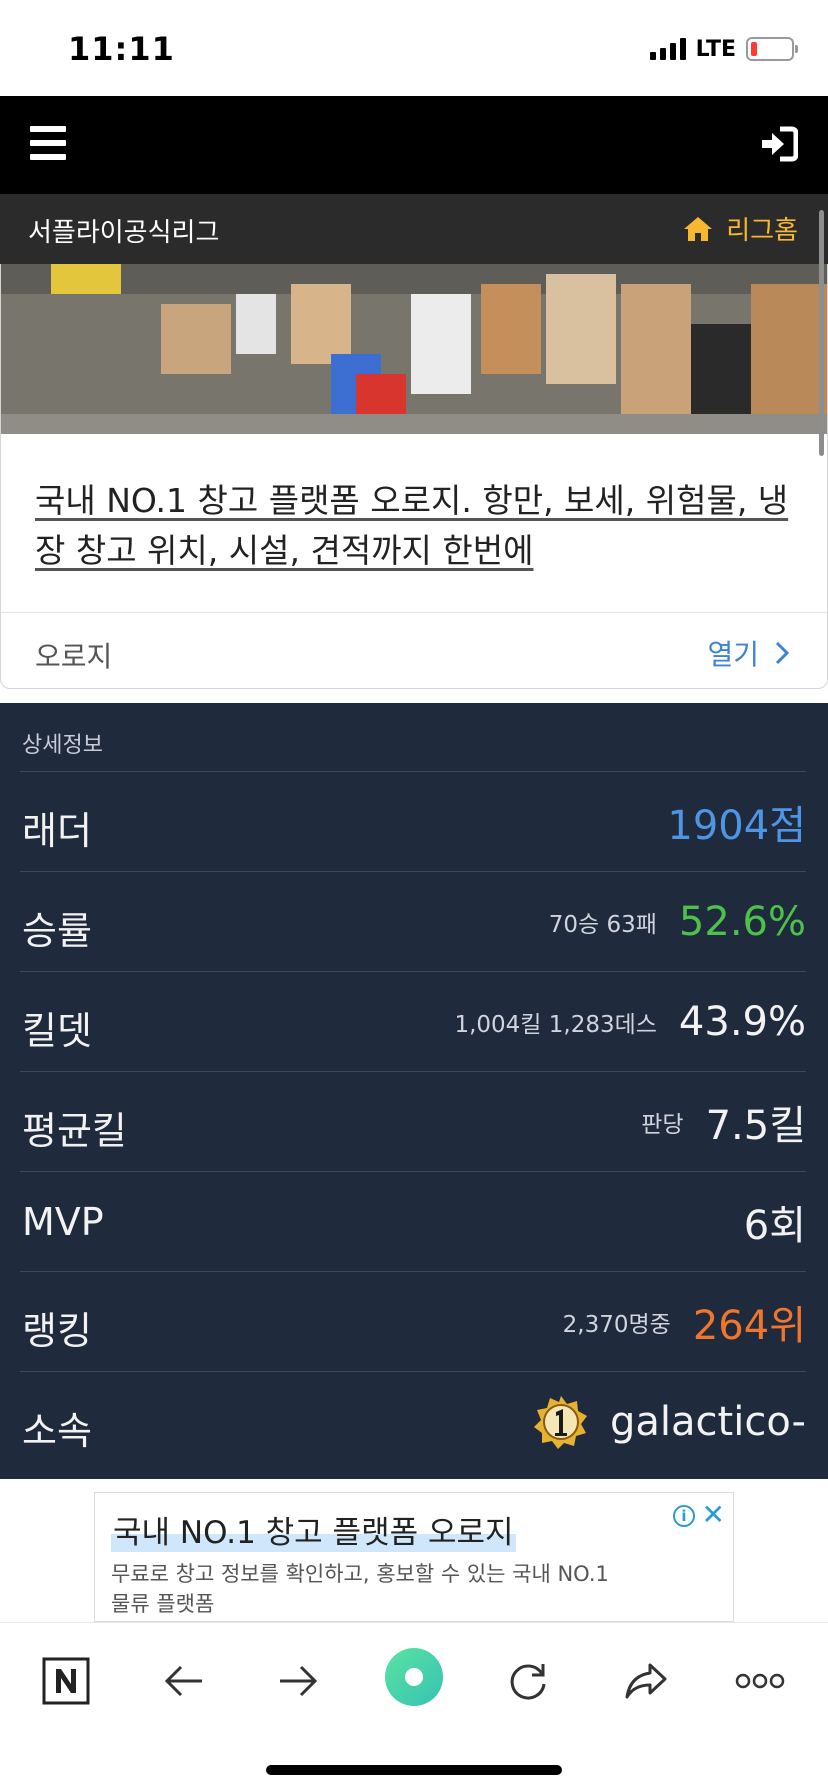 This screenshot has width=828, height=1792. Describe the element at coordinates (667, 49) in the screenshot. I see `signal-icon` at that location.